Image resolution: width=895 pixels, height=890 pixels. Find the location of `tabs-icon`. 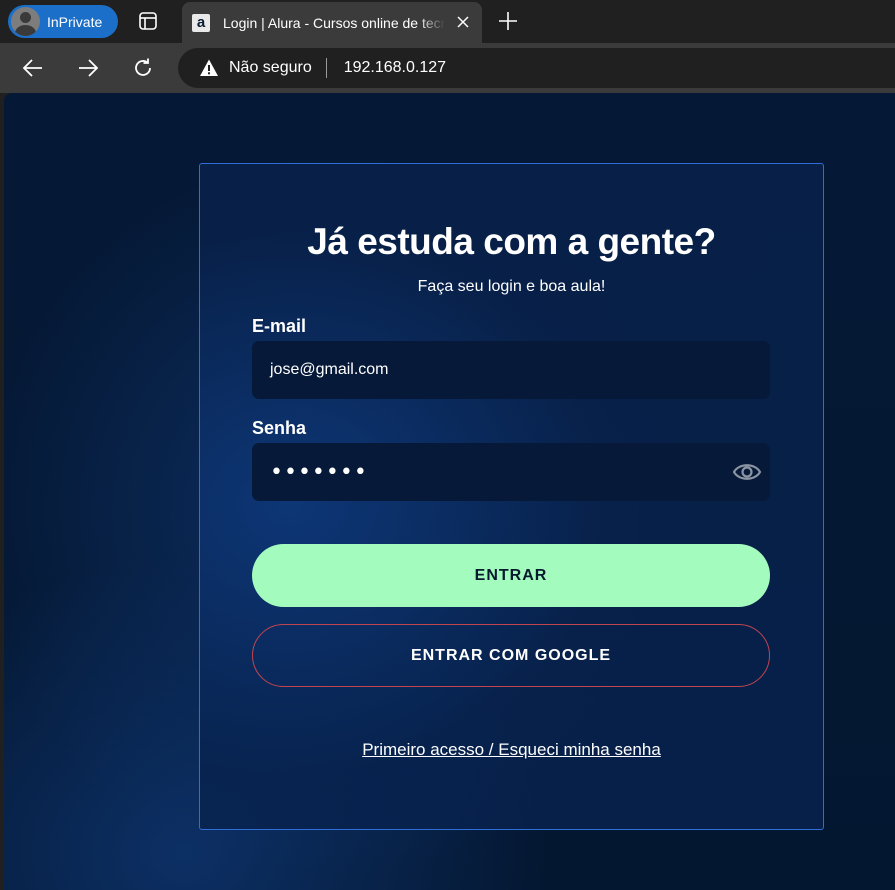

tabs-icon is located at coordinates (148, 21).